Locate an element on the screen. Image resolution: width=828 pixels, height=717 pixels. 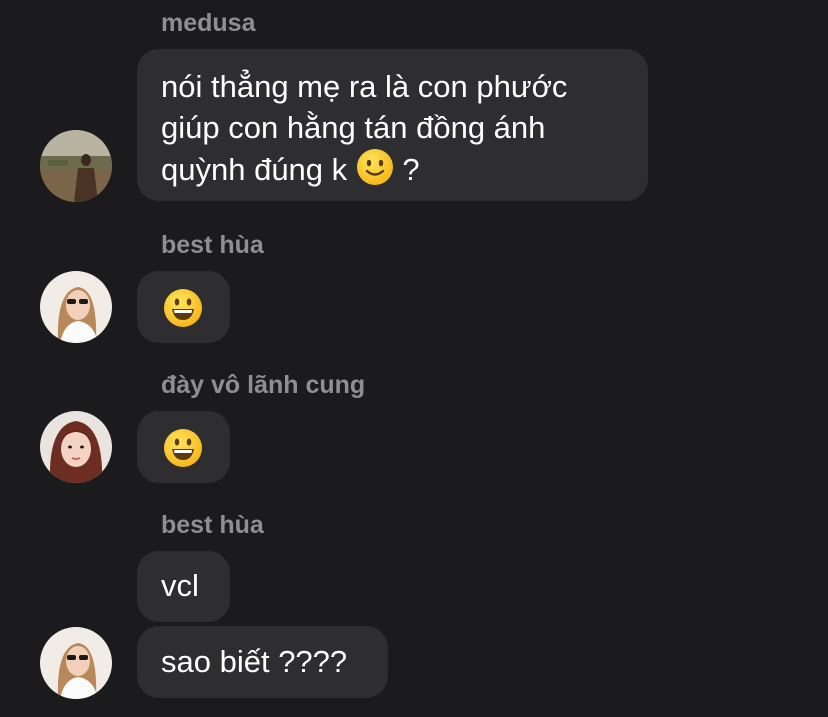
slightly-smiling-face-icon is located at coordinates (375, 172).